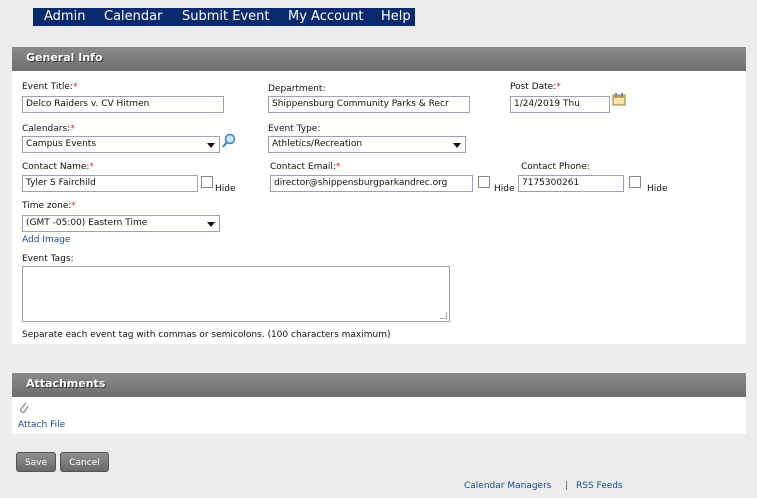 The height and width of the screenshot is (498, 757). What do you see at coordinates (571, 183) in the screenshot?
I see `contact-phone-input: 7175300261` at bounding box center [571, 183].